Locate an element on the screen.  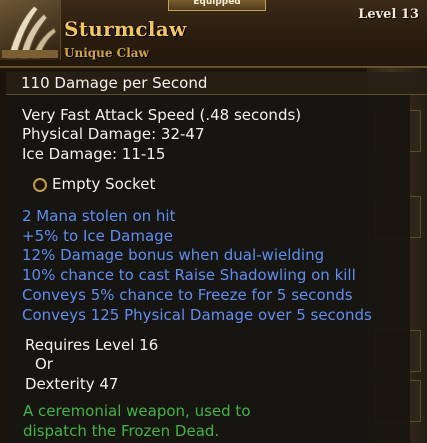
claw-weapon-icon is located at coordinates (30, 30).